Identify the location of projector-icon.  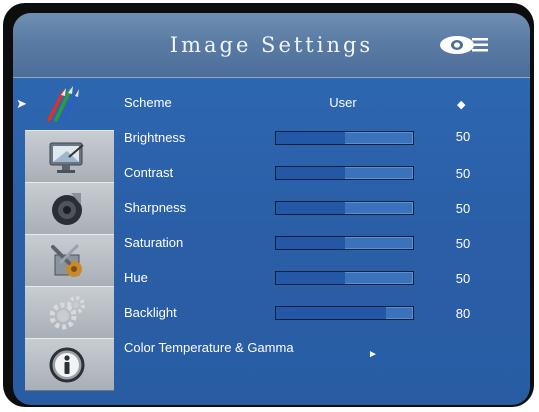
(464, 45).